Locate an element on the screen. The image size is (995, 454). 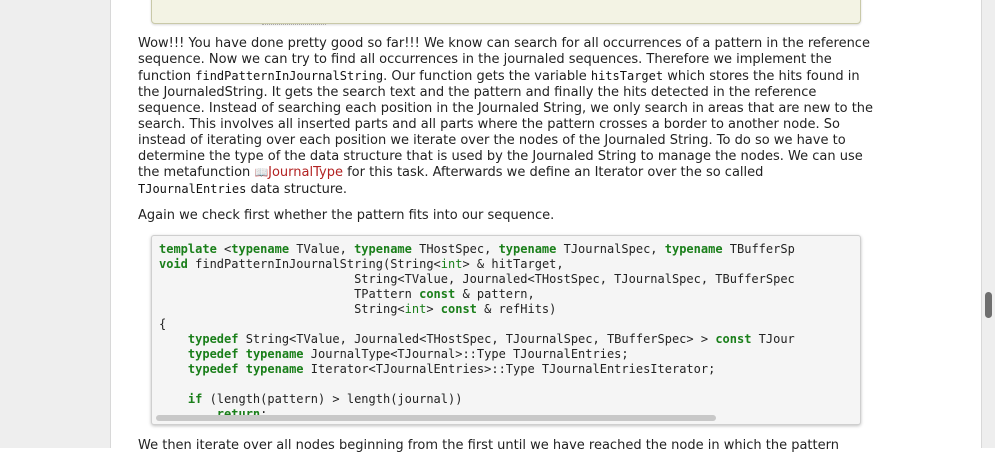
text: data structure. is located at coordinates (297, 189).